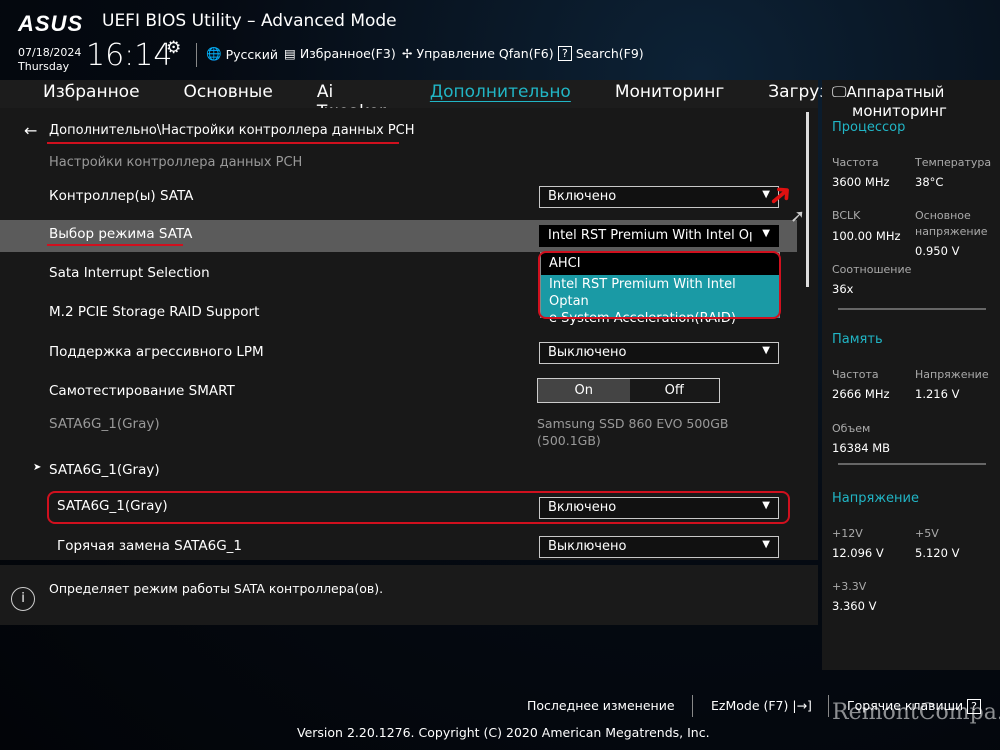 This screenshot has height=750, width=1000. Describe the element at coordinates (407, 53) in the screenshot. I see `fan-icon: ✢` at that location.